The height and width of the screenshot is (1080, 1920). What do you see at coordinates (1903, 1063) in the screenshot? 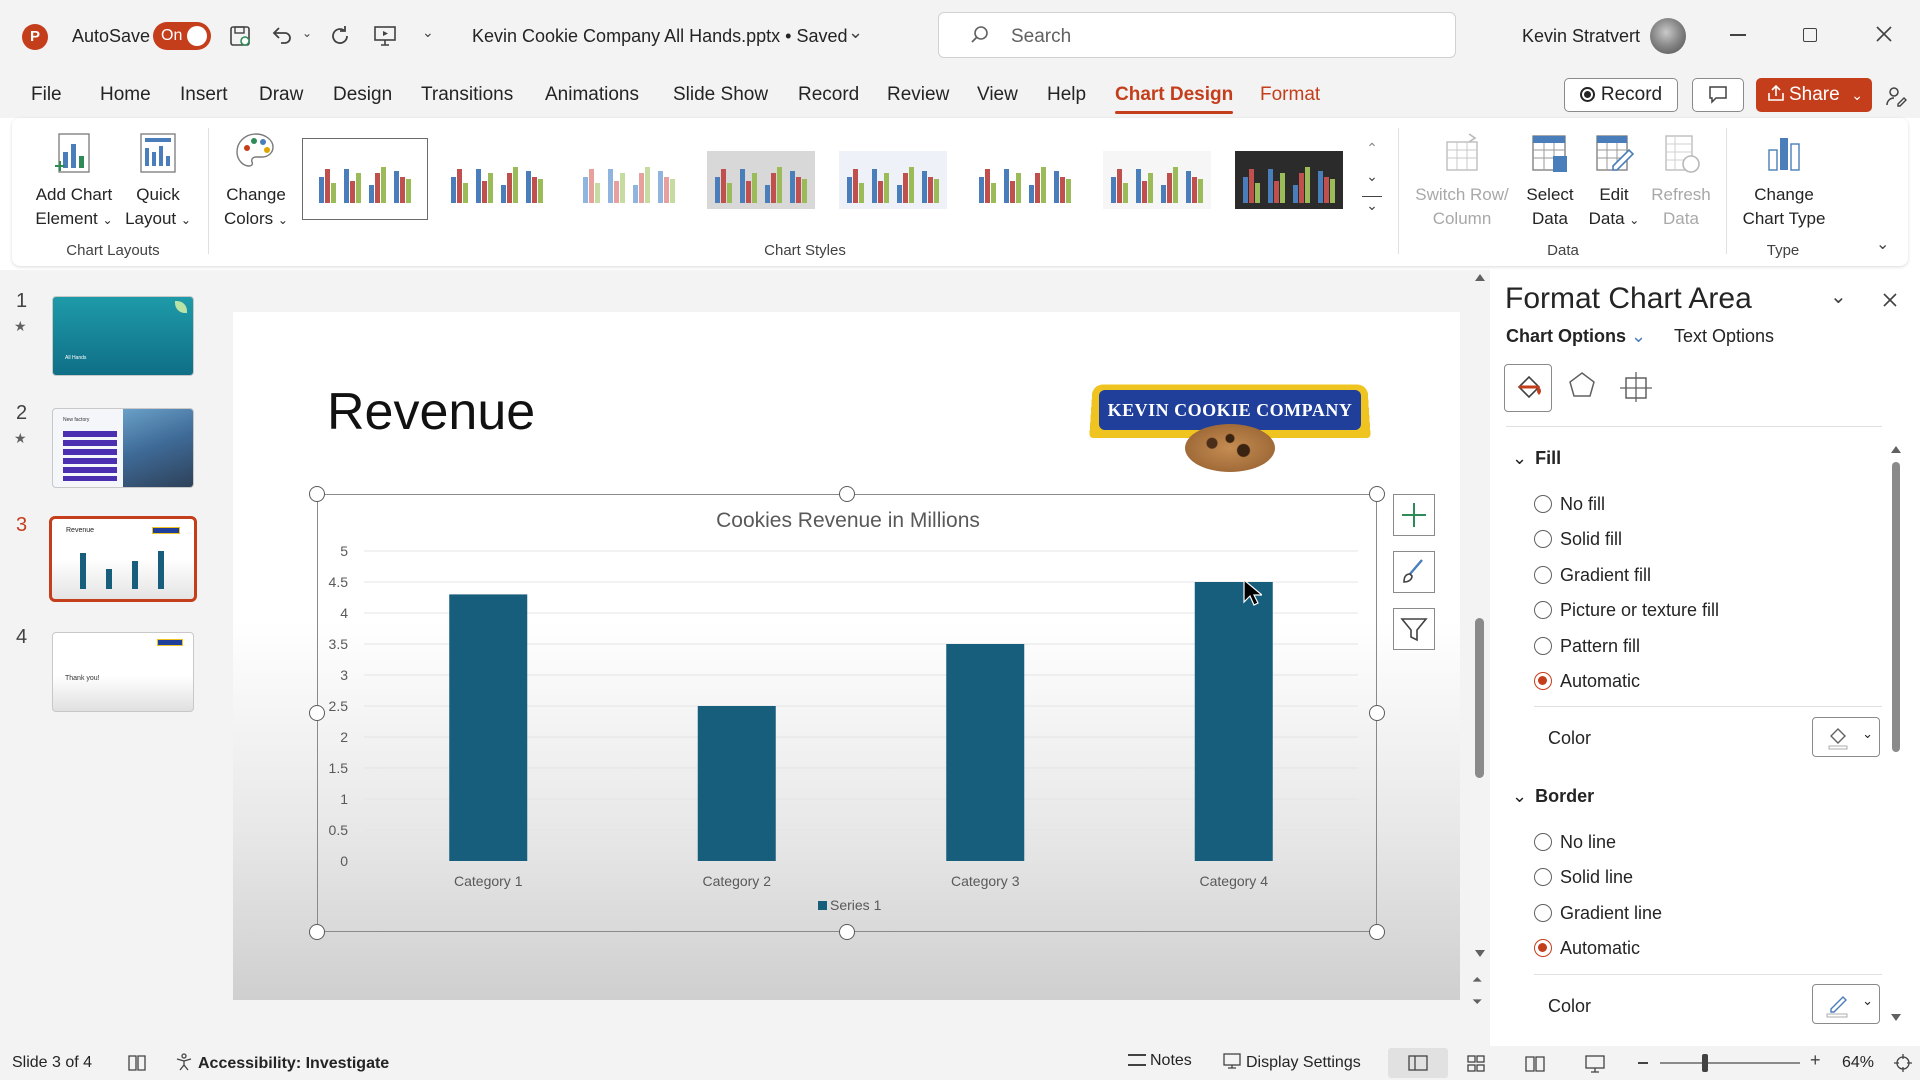
I see `fit-to-window-icon` at bounding box center [1903, 1063].